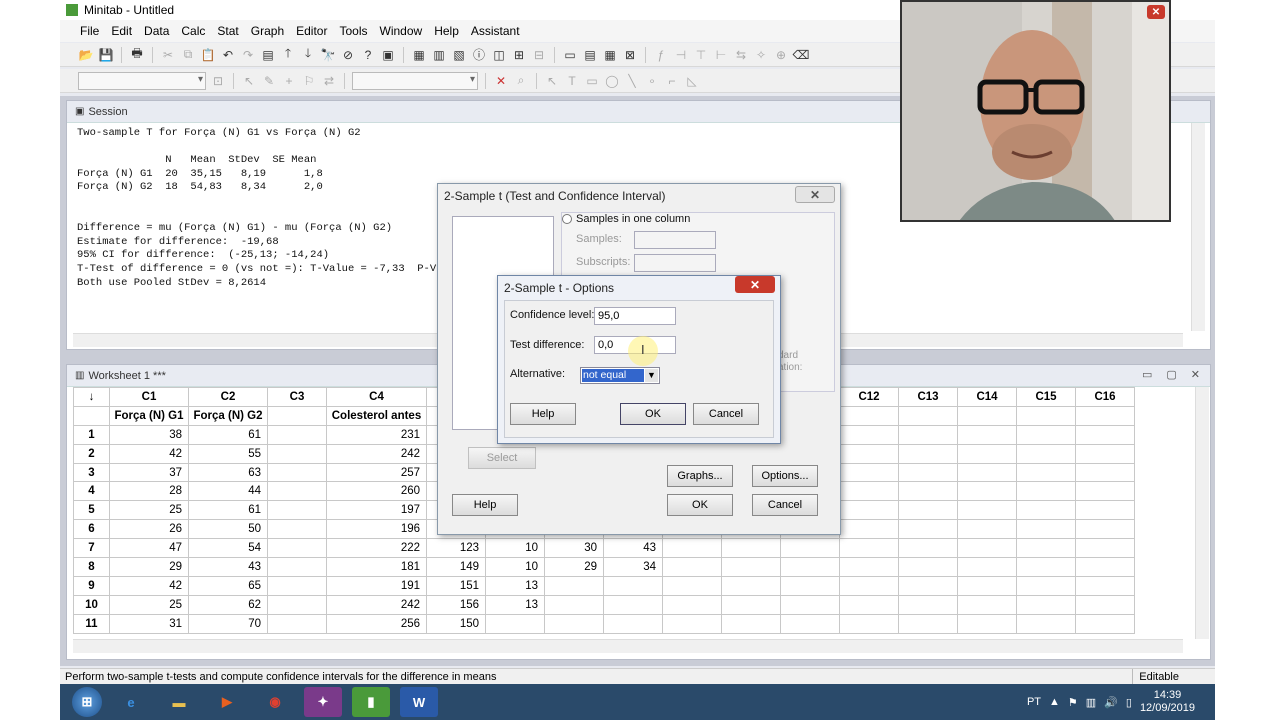 The image size is (1280, 720). What do you see at coordinates (515, 567) in the screenshot?
I see `data-cell: 10` at bounding box center [515, 567].